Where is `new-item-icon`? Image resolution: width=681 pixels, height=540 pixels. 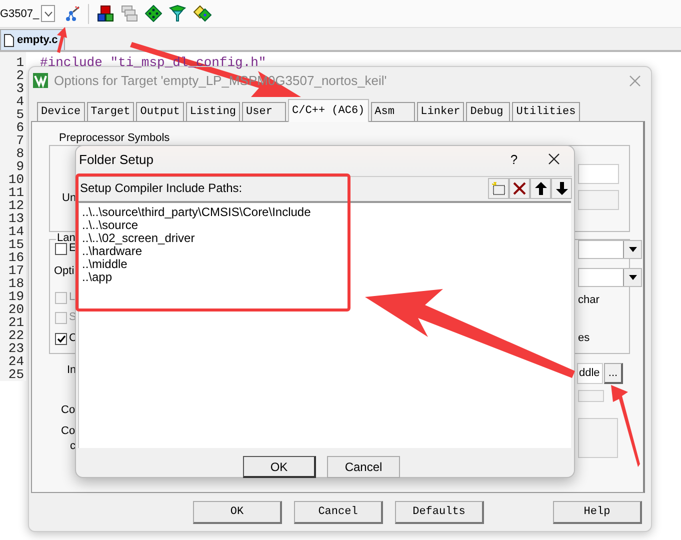
new-item-icon is located at coordinates (498, 188).